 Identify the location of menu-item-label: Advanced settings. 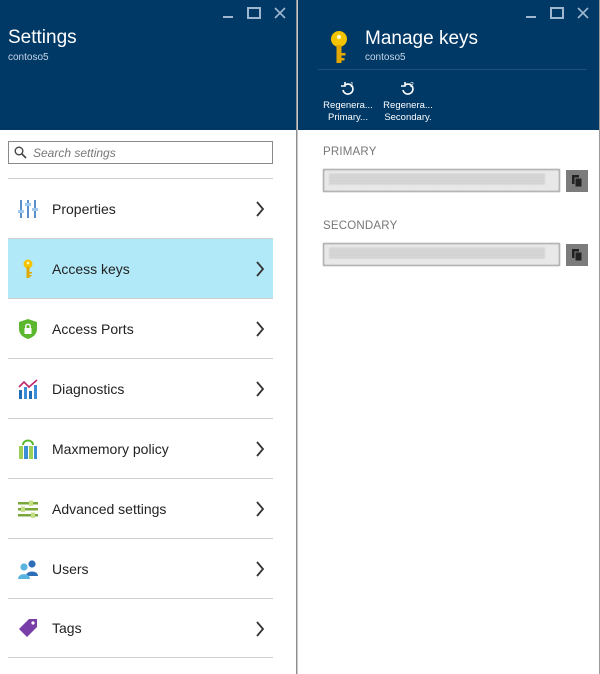
(109, 508).